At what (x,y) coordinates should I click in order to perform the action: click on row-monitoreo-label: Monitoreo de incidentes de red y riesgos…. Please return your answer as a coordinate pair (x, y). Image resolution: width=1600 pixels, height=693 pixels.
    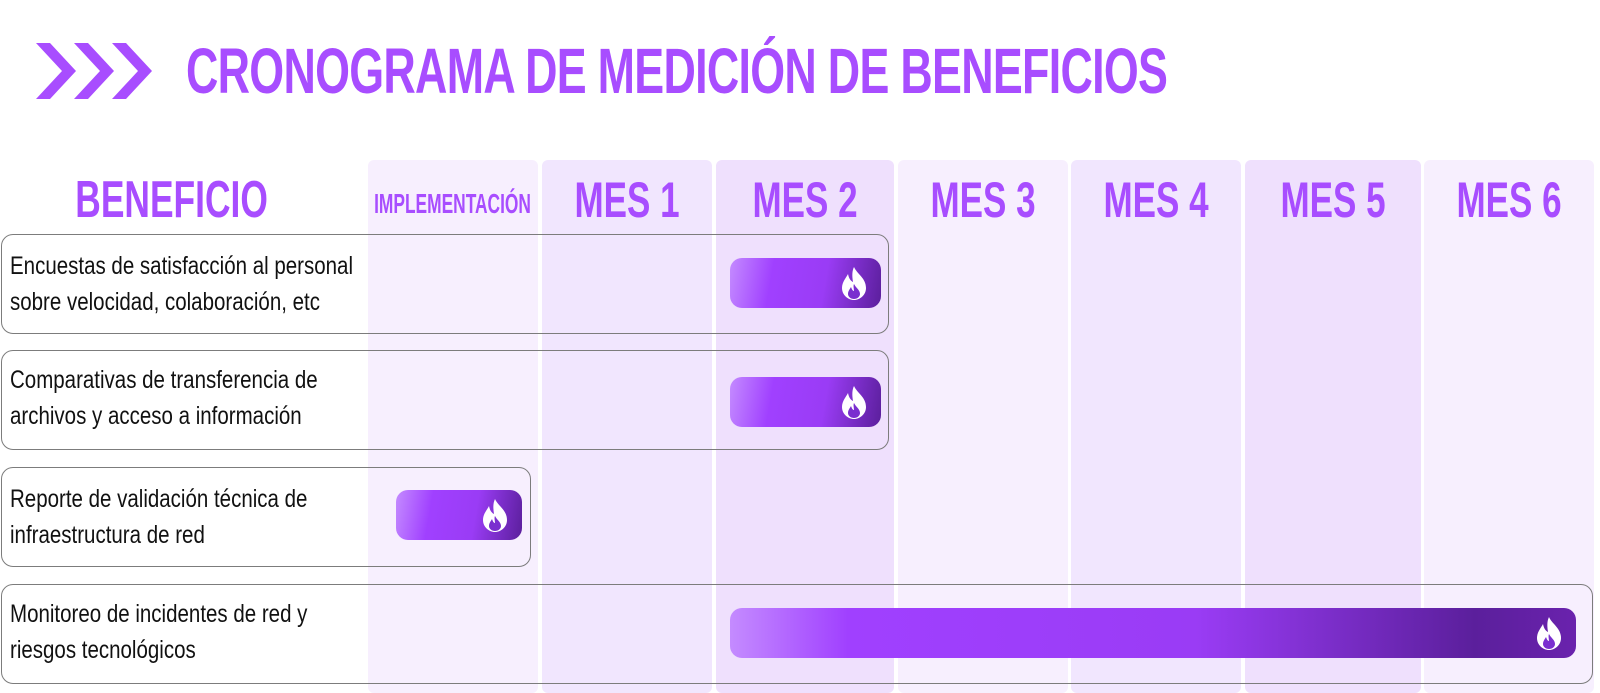
    Looking at the image, I should click on (182, 632).